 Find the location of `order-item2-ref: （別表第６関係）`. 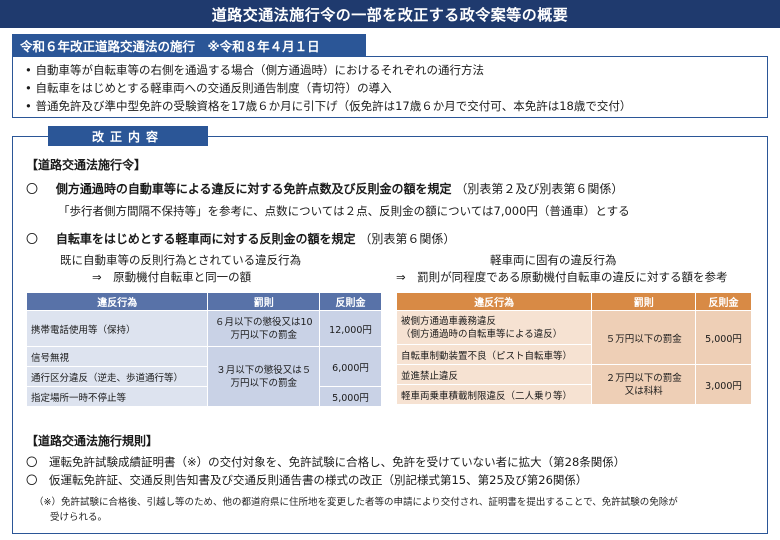

order-item2-ref: （別表第６関係） is located at coordinates (407, 239).